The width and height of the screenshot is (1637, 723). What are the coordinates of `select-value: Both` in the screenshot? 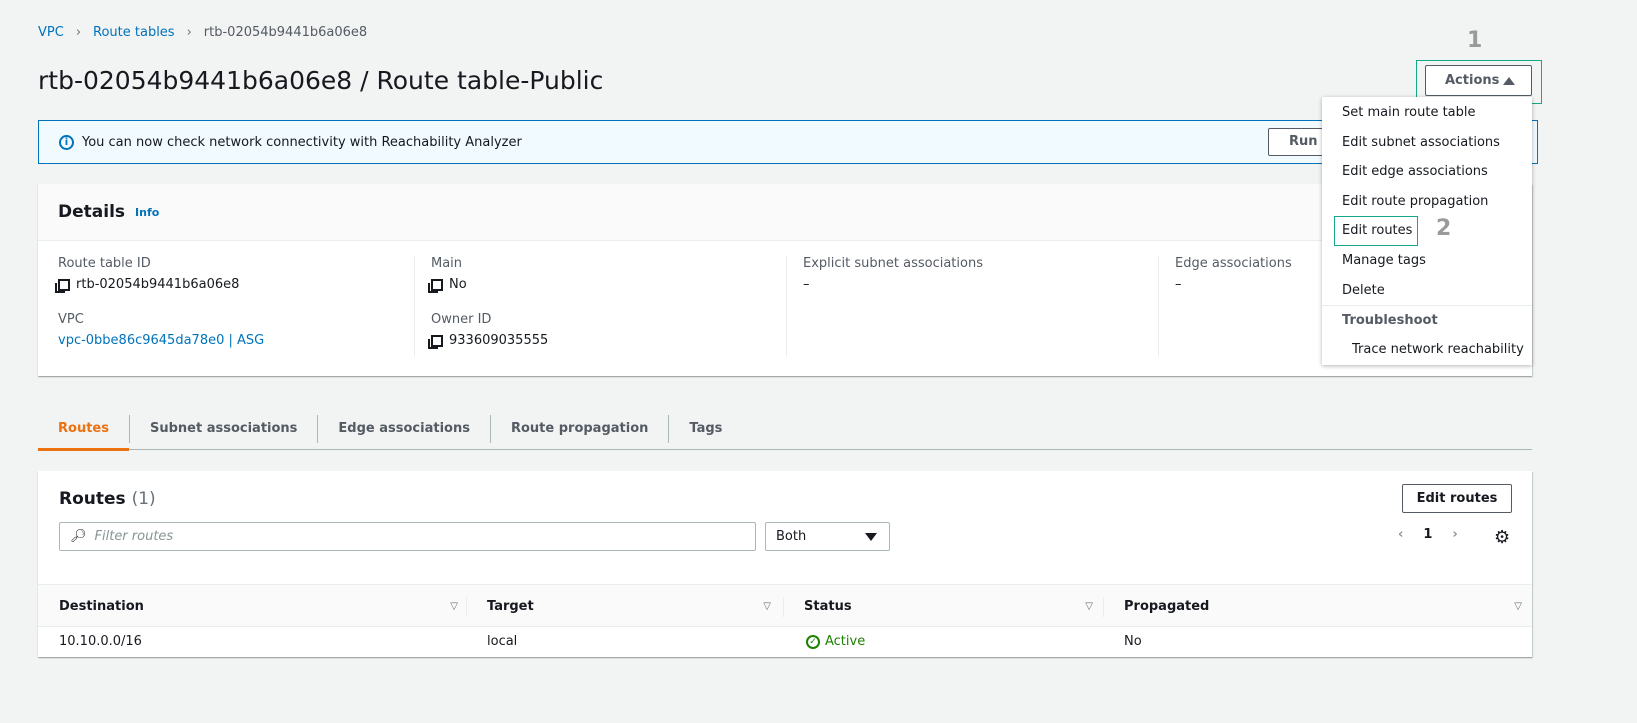 It's located at (791, 536).